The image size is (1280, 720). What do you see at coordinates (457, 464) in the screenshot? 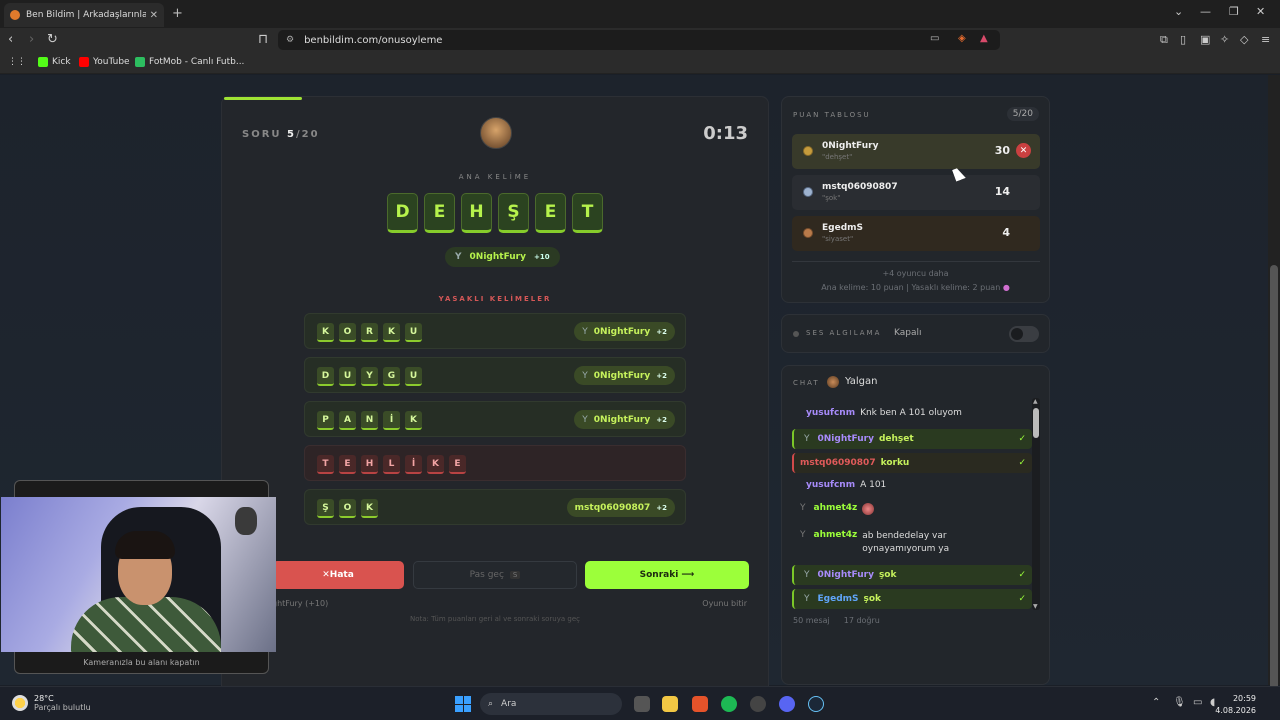
I see `letter-tile: E` at bounding box center [457, 464].